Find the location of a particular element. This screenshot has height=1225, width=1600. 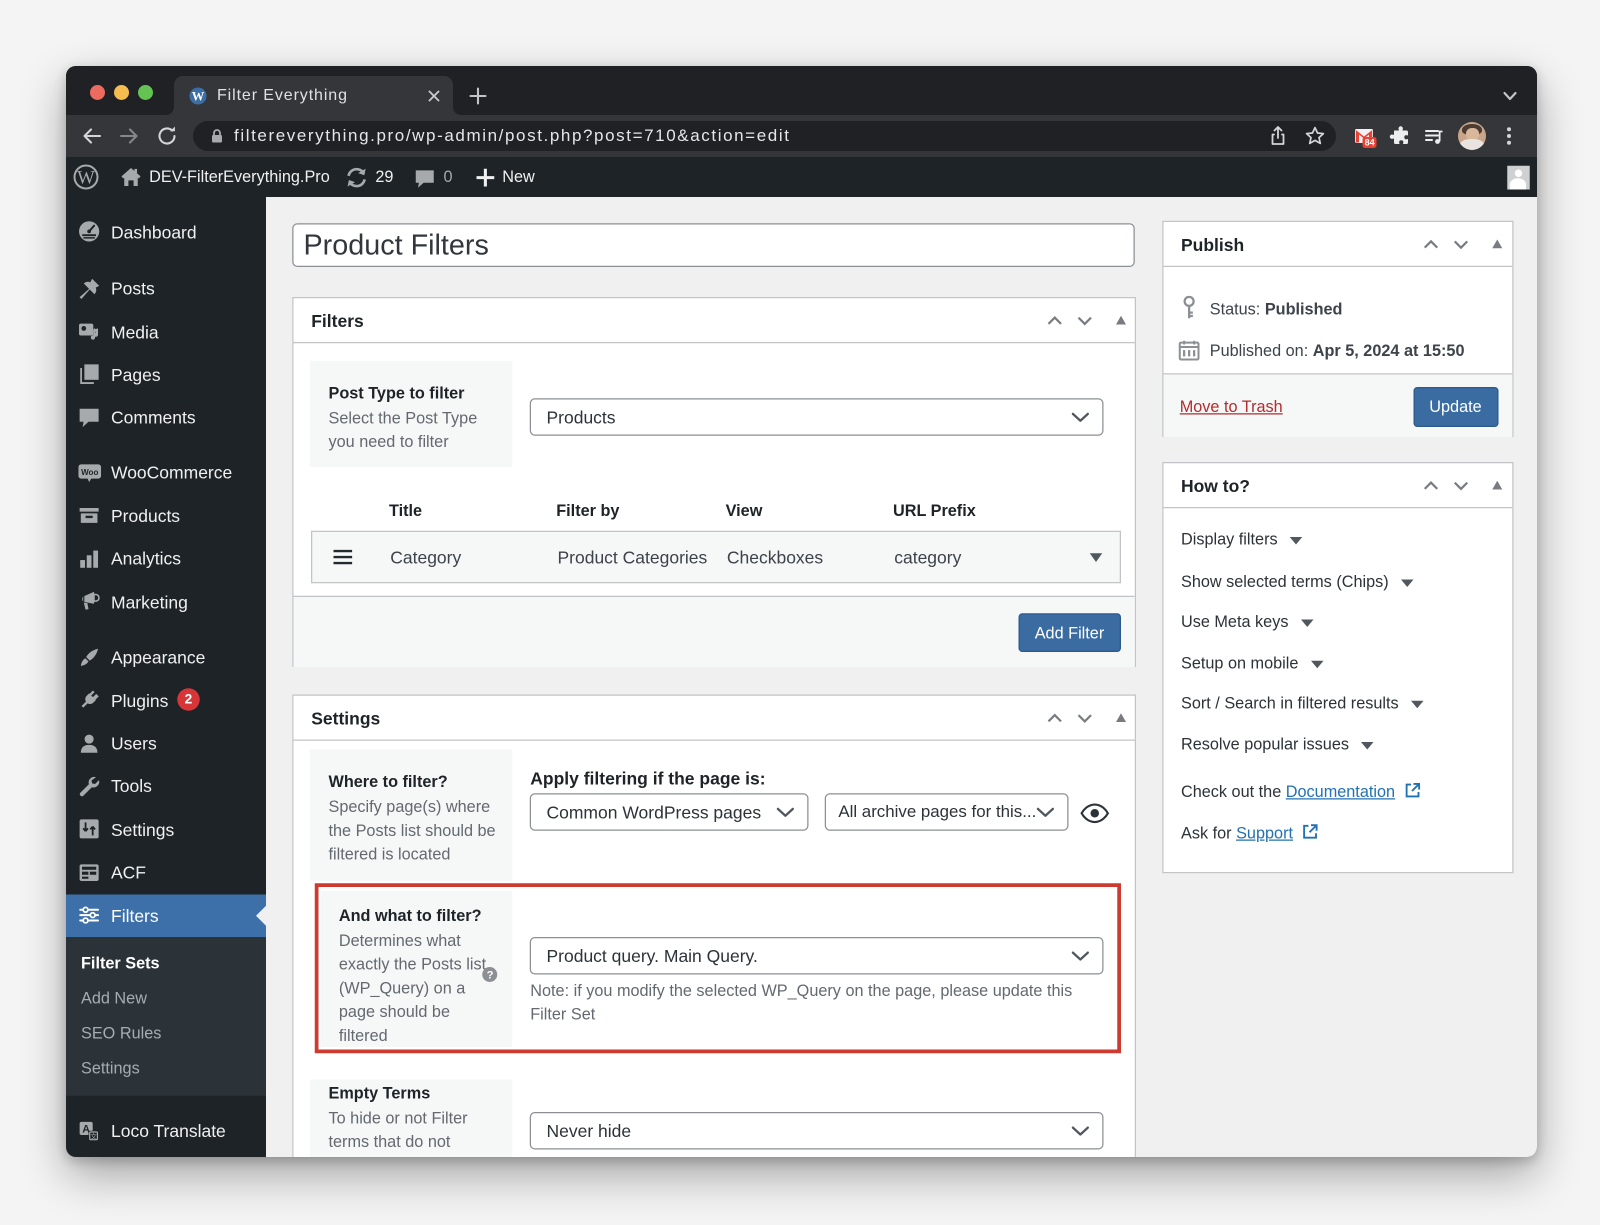

svg-text: 文 is located at coordinates (93, 1135).